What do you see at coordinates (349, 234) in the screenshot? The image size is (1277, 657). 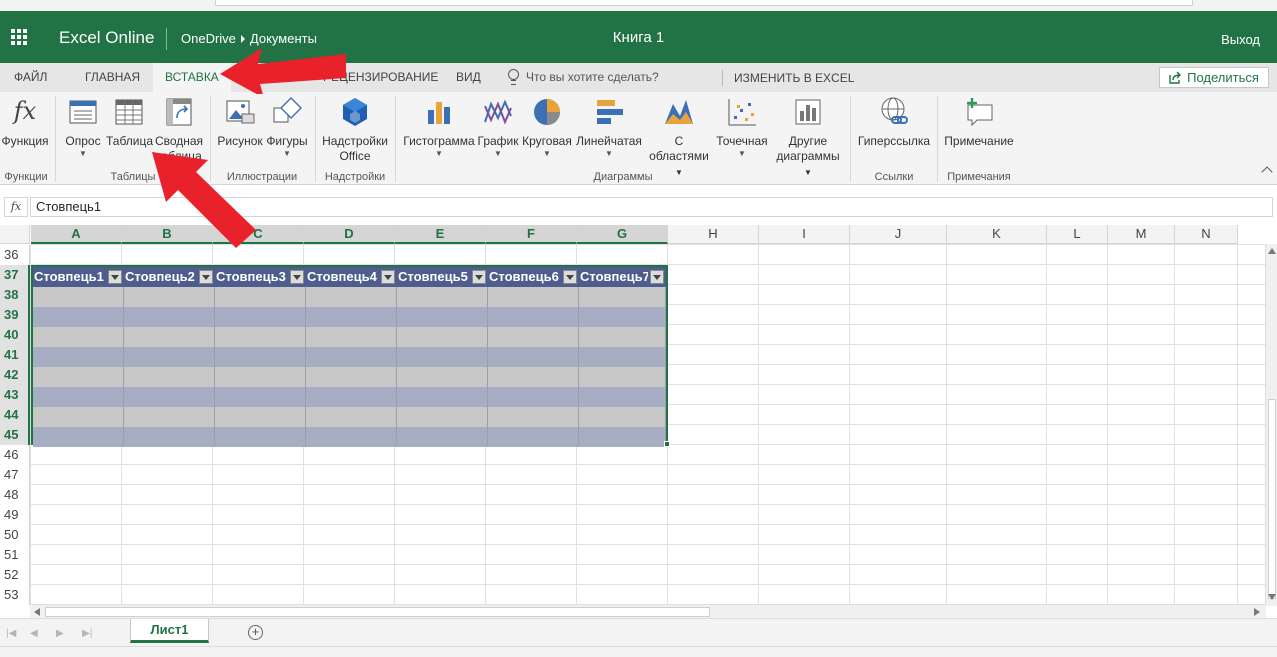 I see `column-header-d: D` at bounding box center [349, 234].